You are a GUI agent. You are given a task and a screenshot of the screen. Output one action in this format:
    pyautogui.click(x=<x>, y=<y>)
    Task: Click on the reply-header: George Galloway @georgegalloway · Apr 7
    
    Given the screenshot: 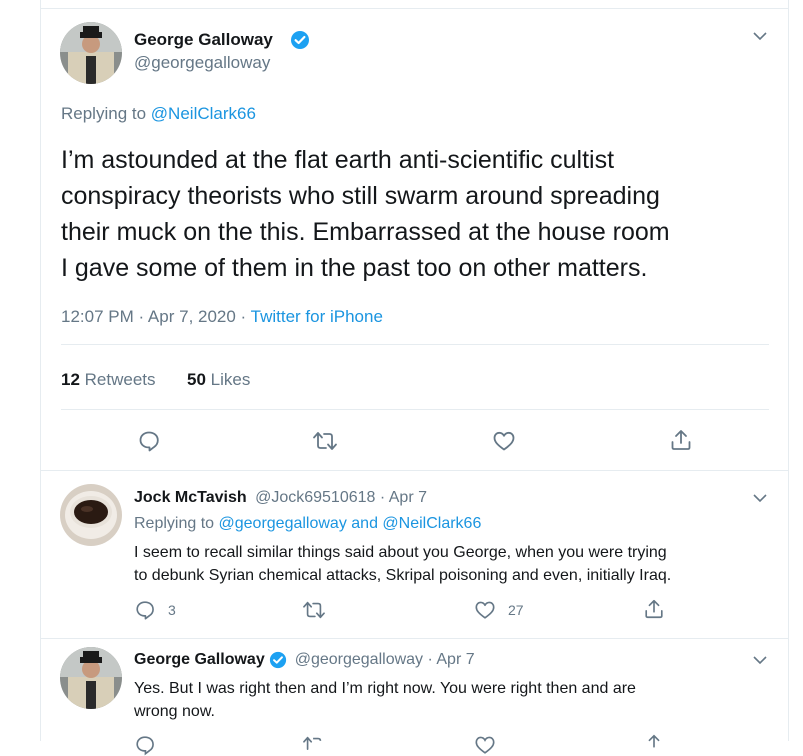 What is the action you would take?
    pyautogui.click(x=304, y=660)
    